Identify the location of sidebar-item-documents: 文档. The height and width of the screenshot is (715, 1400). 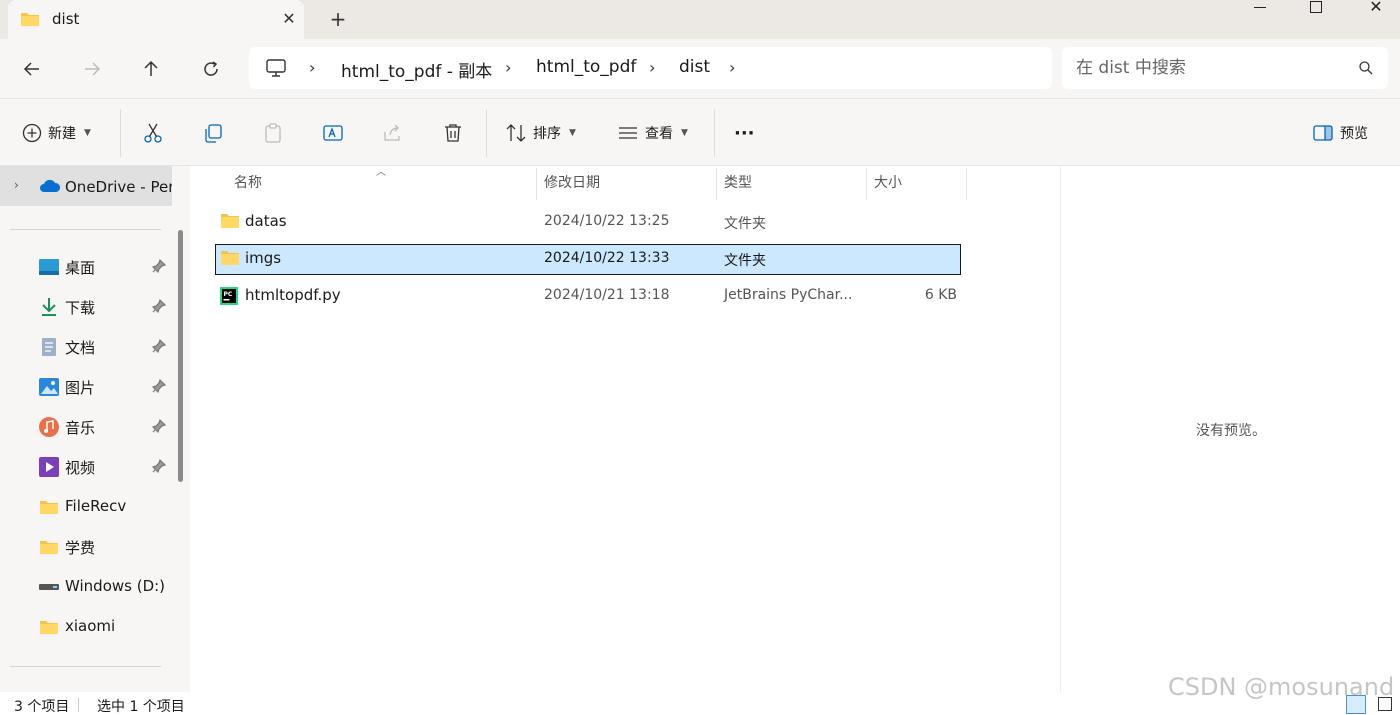
(86, 347).